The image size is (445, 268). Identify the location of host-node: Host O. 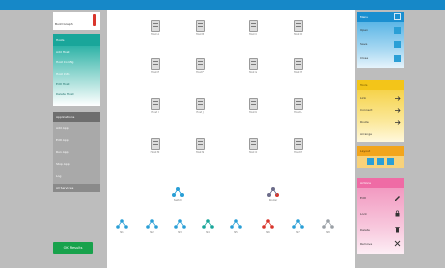
(253, 149).